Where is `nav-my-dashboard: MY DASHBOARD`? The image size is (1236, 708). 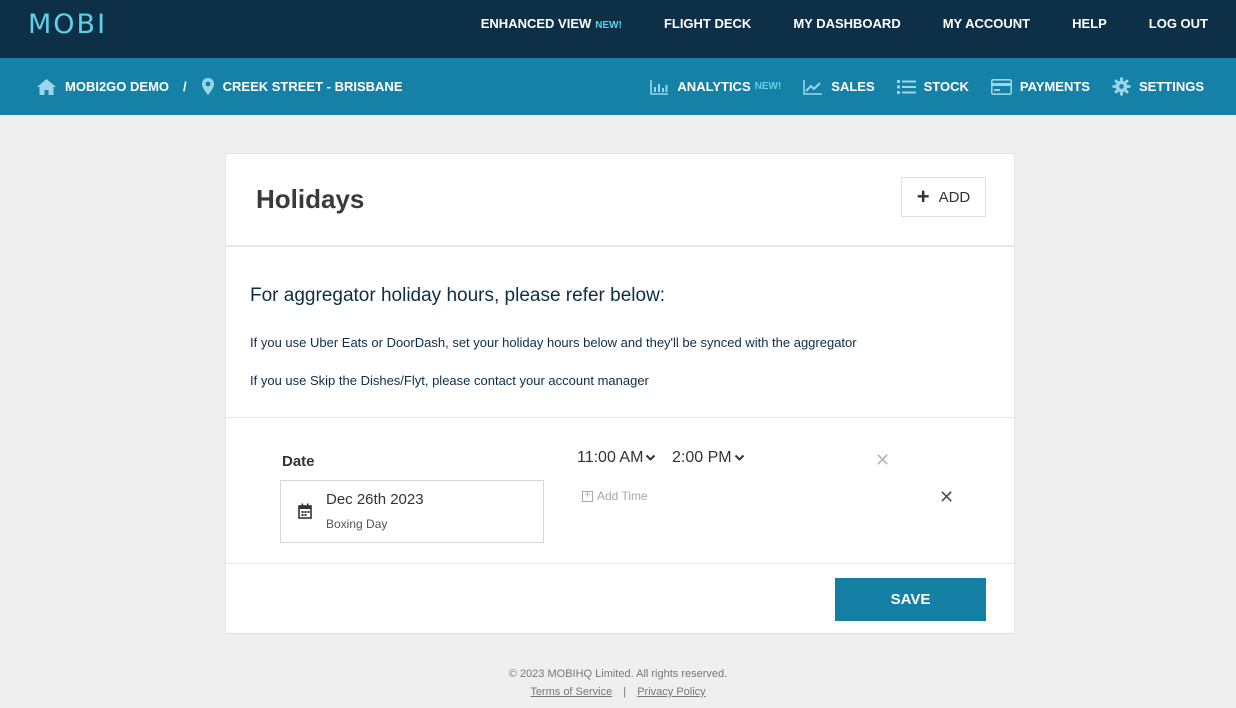
nav-my-dashboard: MY DASHBOARD is located at coordinates (846, 23).